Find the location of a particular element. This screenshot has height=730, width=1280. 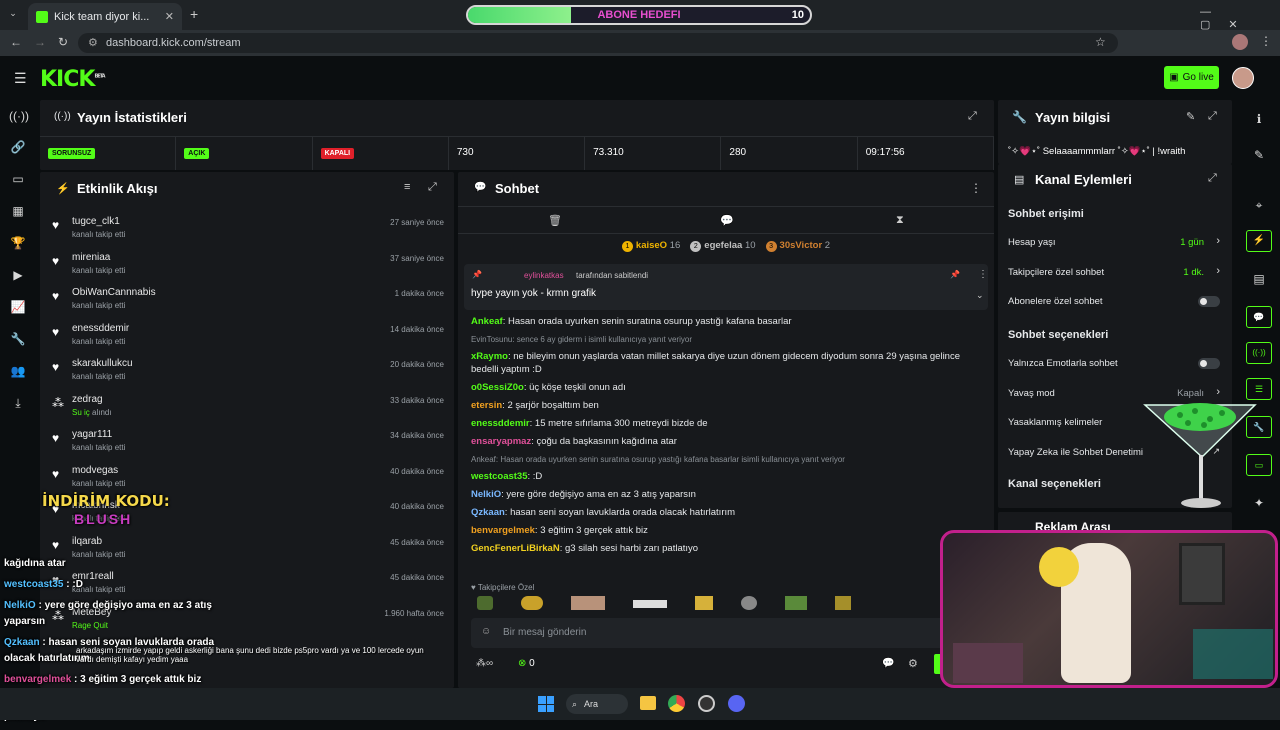

chart-icon: 📈 is located at coordinates (18, 307).